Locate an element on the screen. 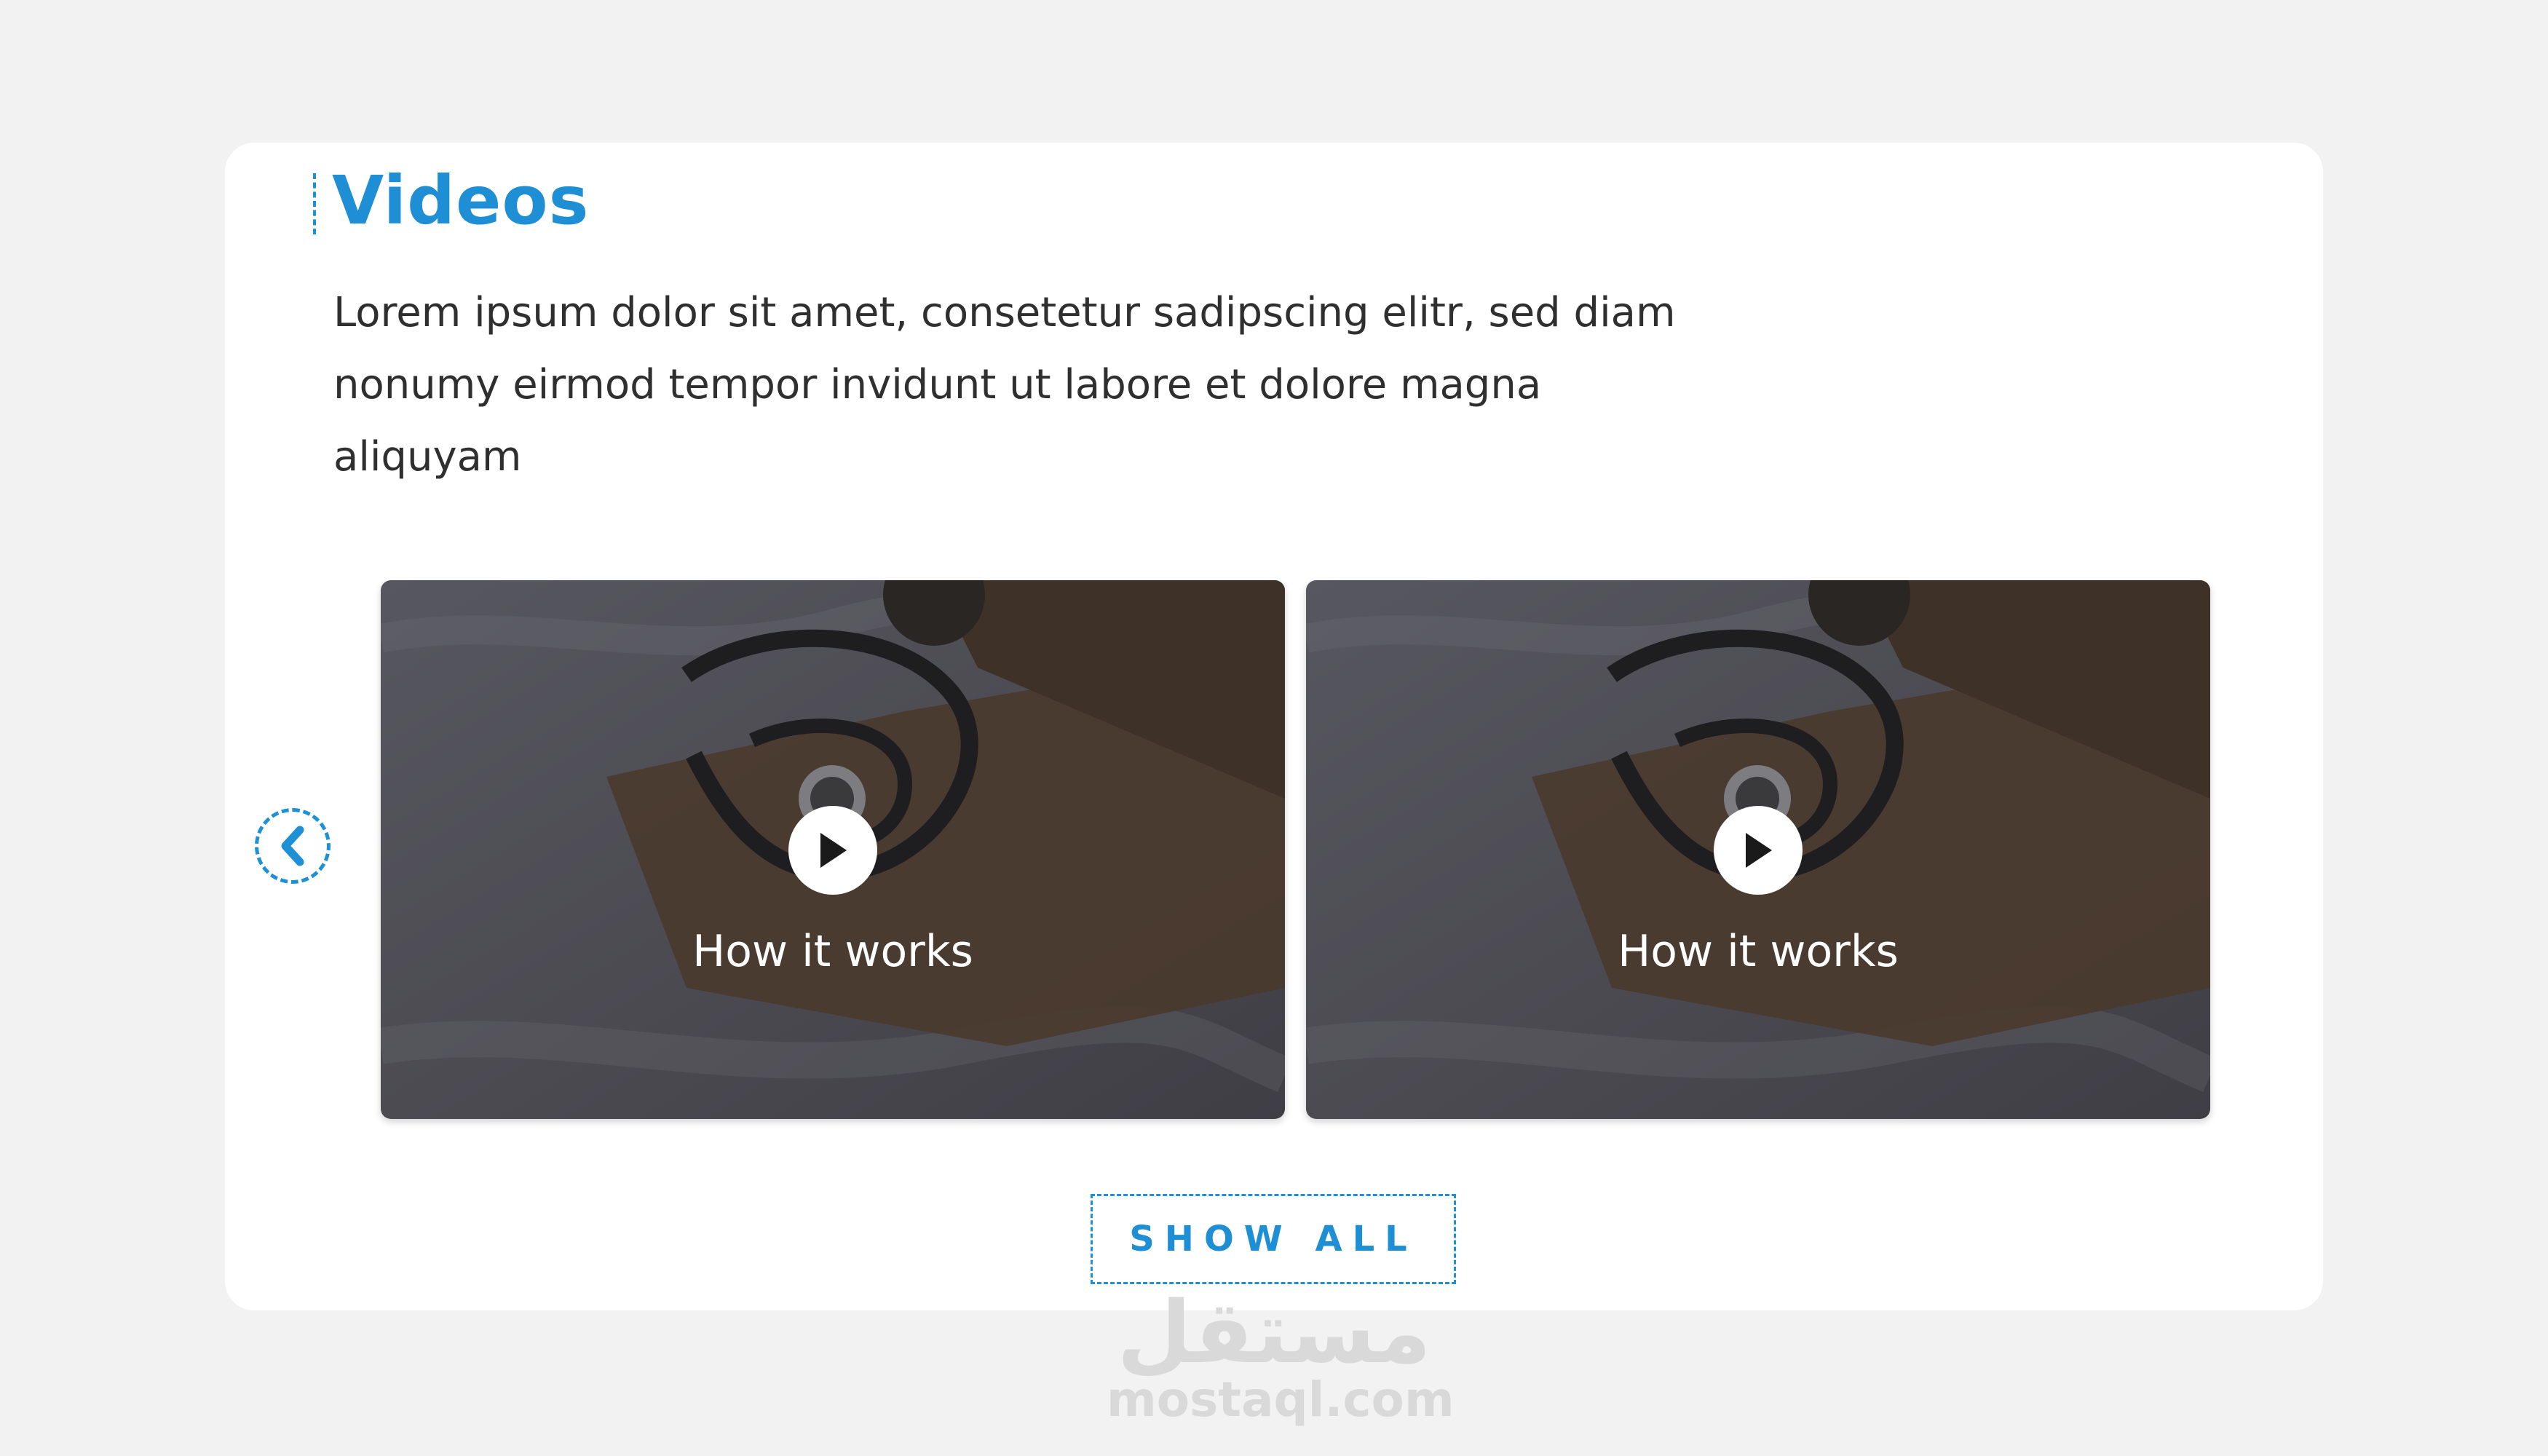  chevron-left-icon is located at coordinates (292, 846).